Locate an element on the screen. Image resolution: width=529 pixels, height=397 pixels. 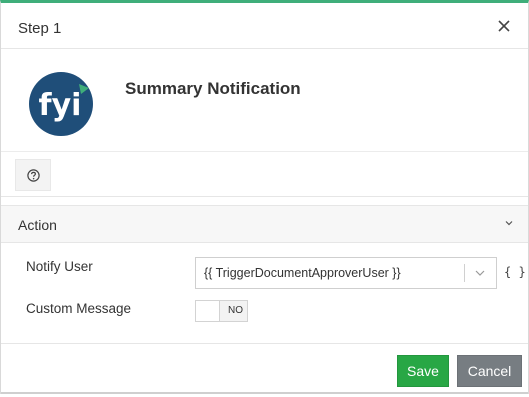
fyi-logo-icon: fyi is located at coordinates (61, 104).